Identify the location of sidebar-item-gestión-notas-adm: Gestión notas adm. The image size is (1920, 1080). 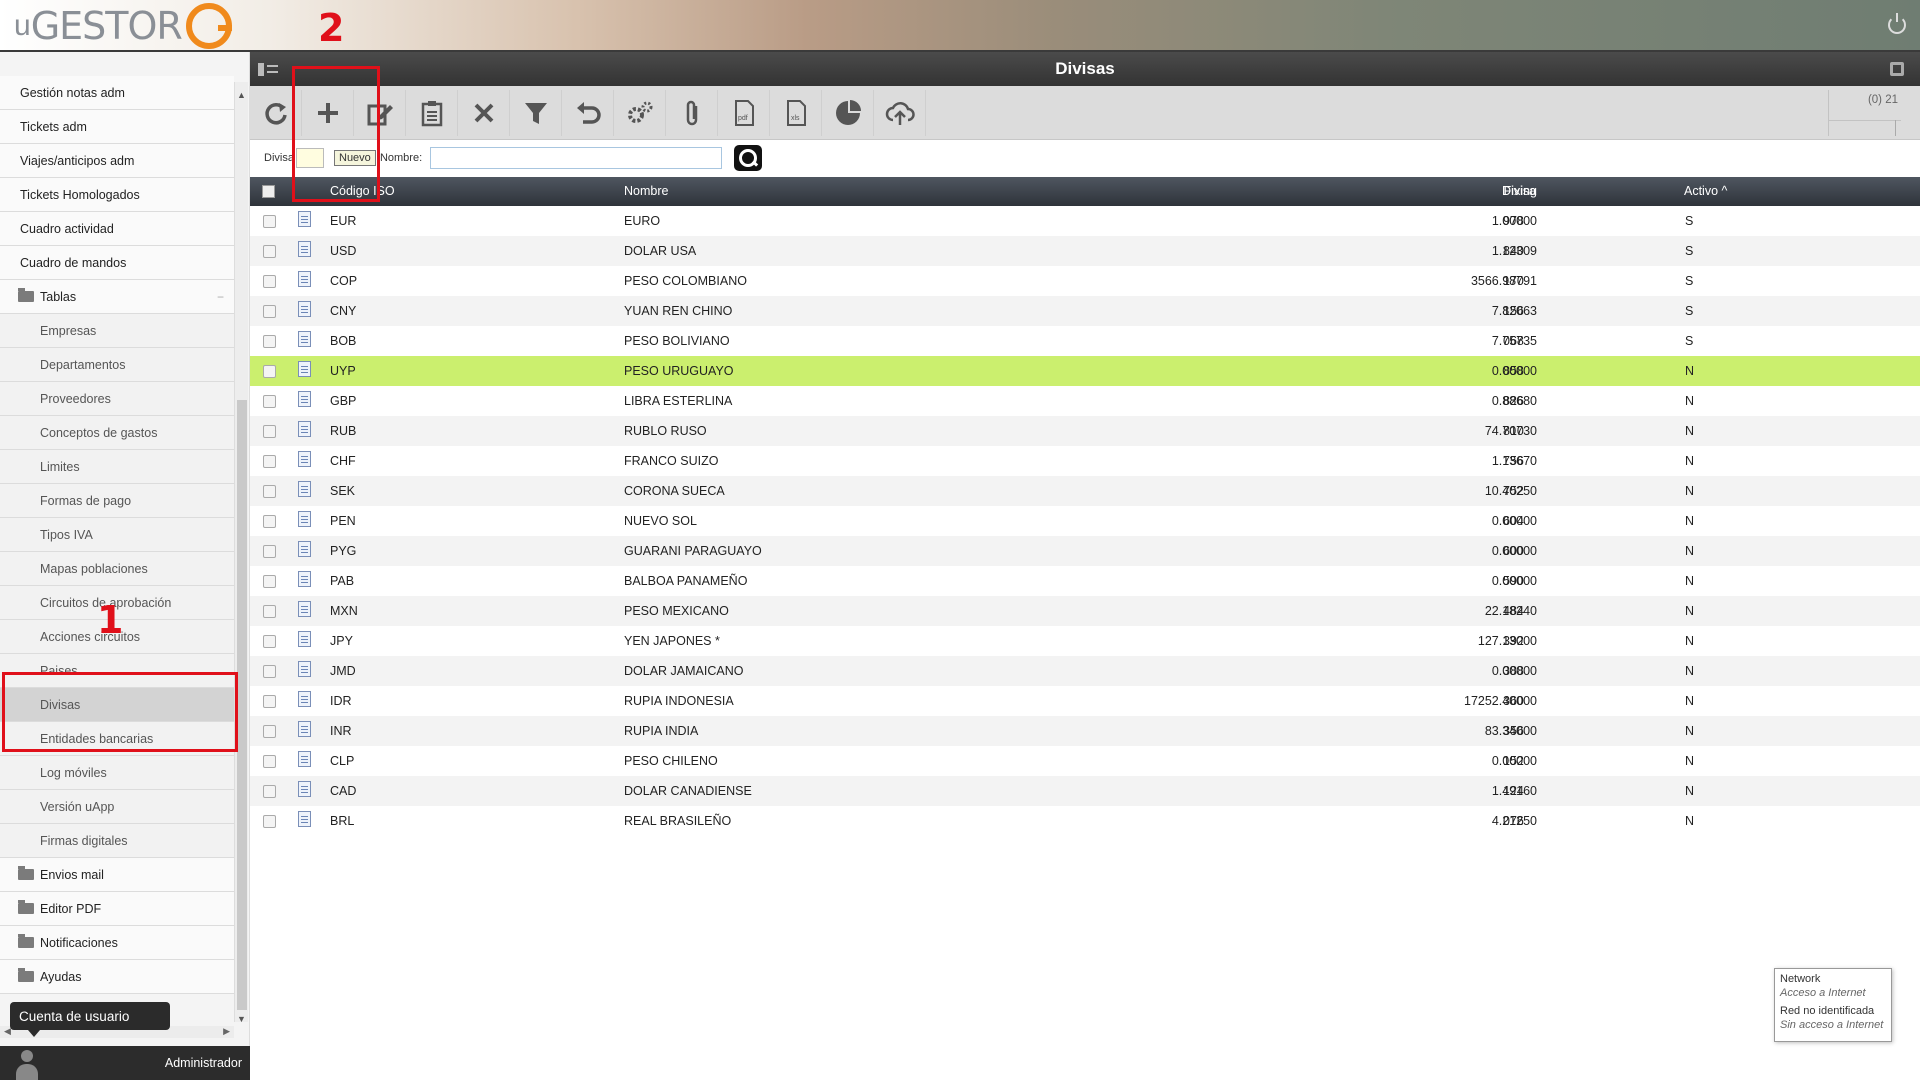
(117, 93).